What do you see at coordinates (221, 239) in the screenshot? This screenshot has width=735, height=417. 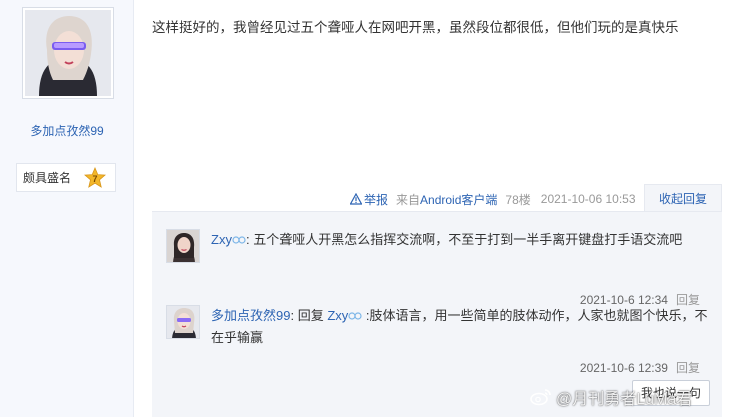 I see `reply-username: Zxy` at bounding box center [221, 239].